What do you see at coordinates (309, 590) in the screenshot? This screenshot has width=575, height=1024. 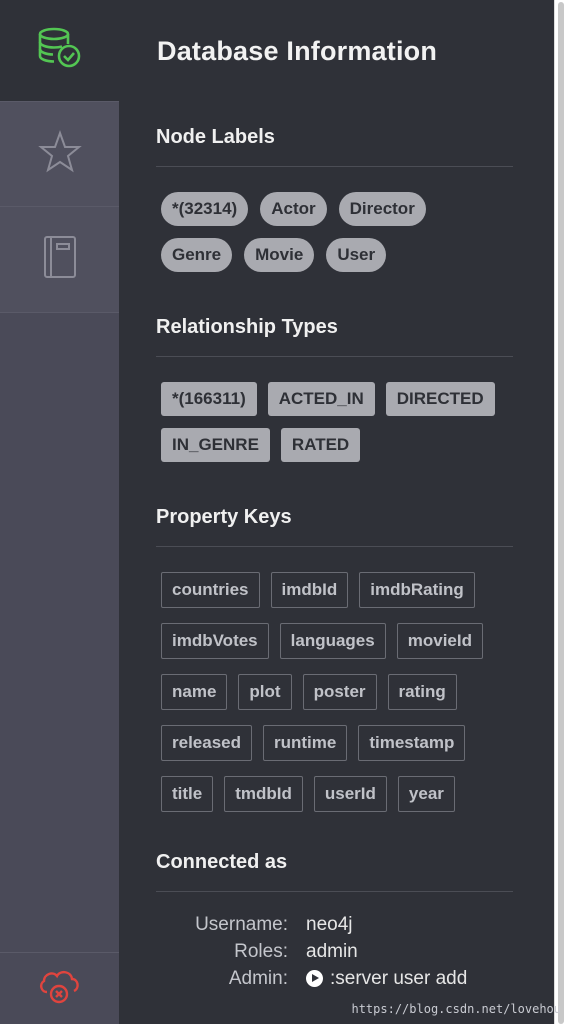 I see `property-key-chip: imdbId` at bounding box center [309, 590].